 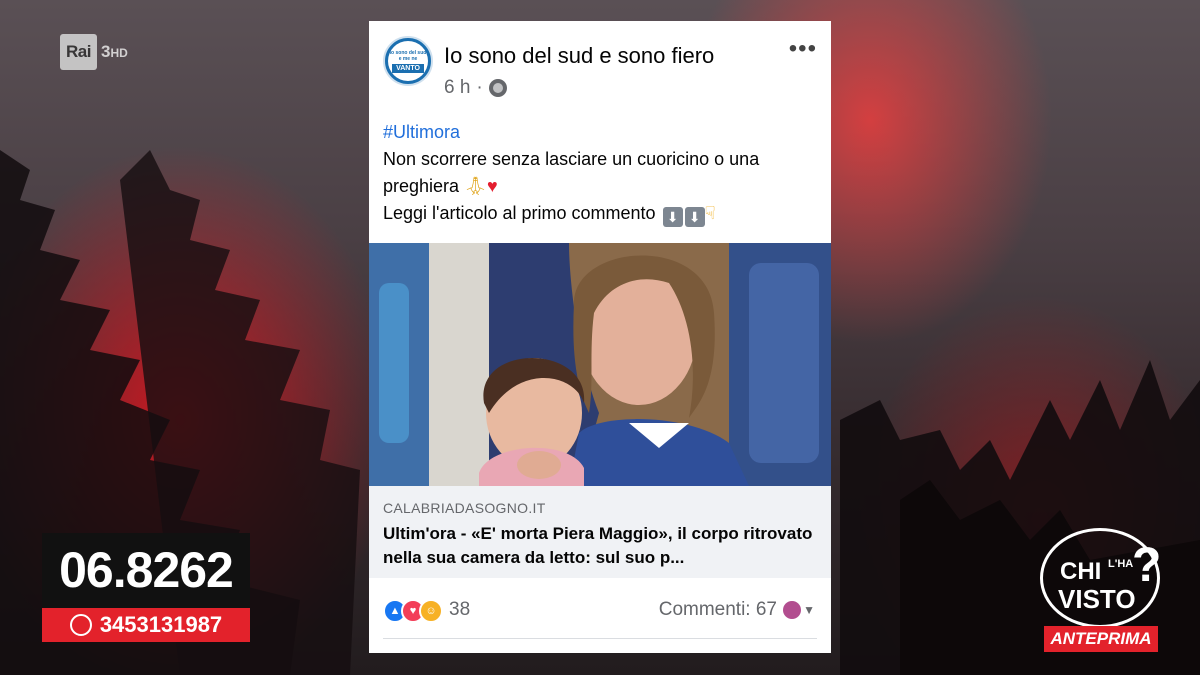 What do you see at coordinates (579, 56) in the screenshot?
I see `page-name-link: Io sono del sud e sono fiero` at bounding box center [579, 56].